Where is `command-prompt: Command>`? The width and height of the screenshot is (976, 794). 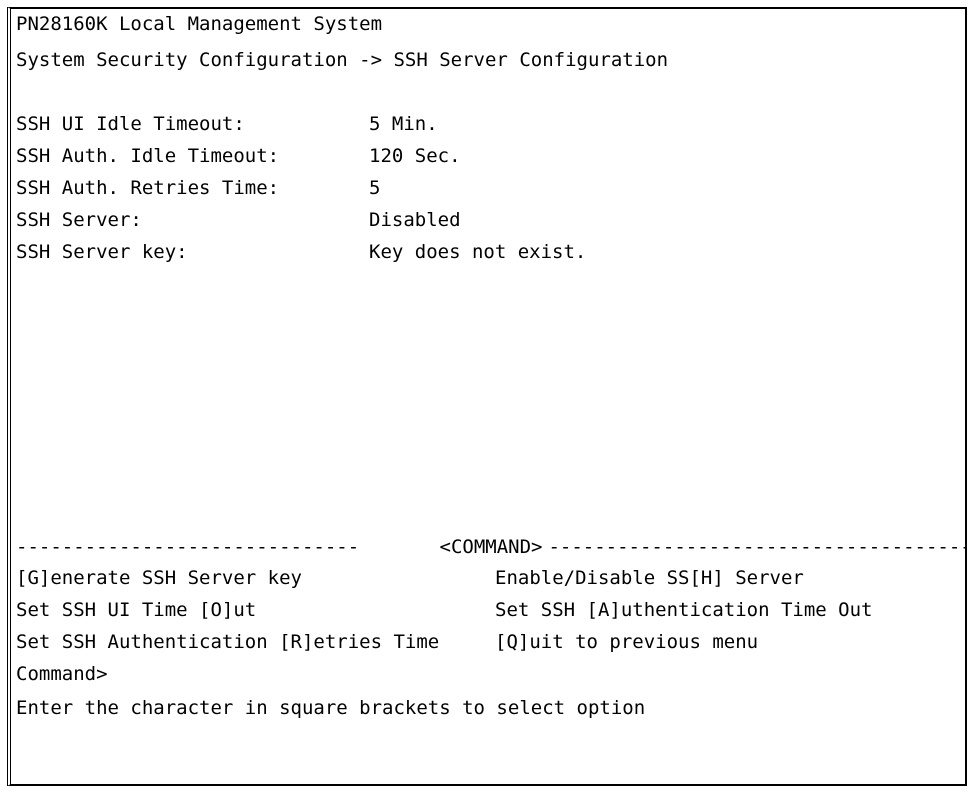
command-prompt: Command> is located at coordinates (62, 674).